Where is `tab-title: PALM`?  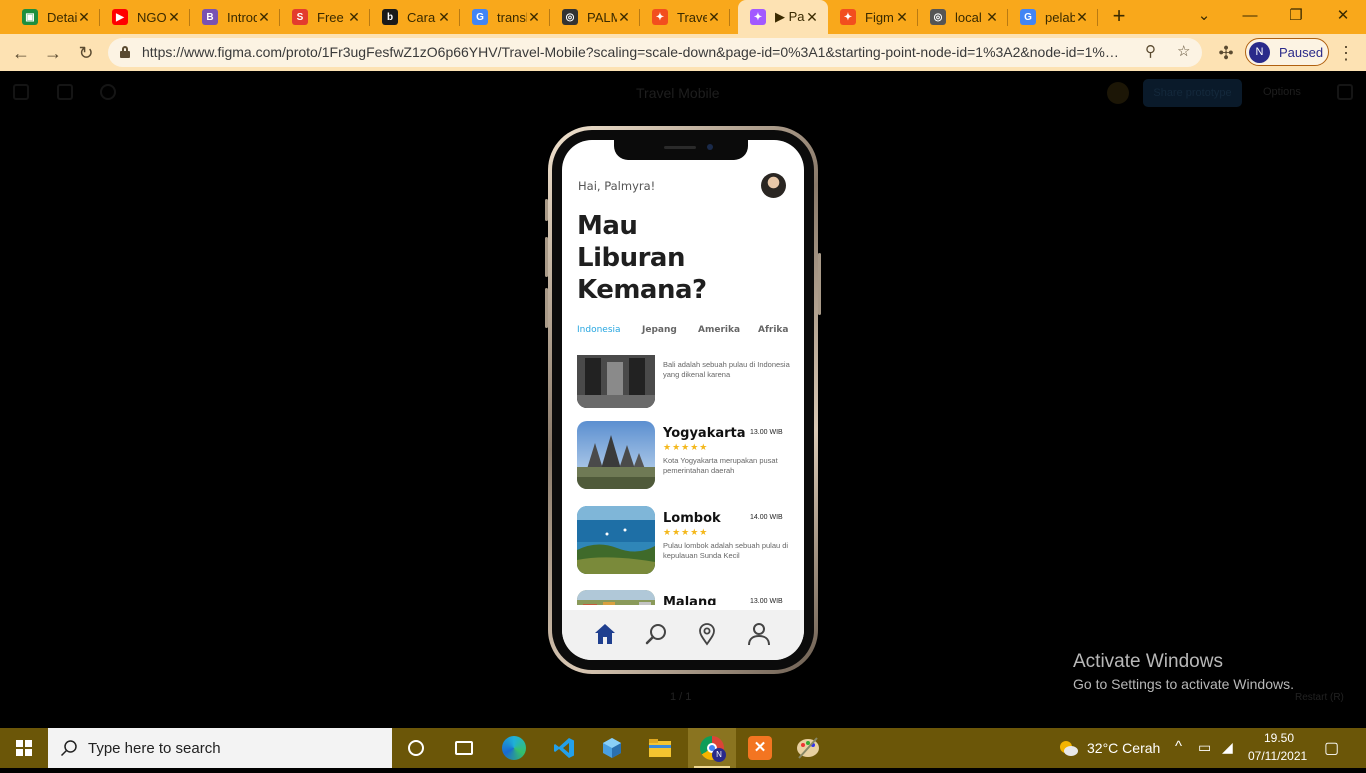
tab-title: PALM is located at coordinates (602, 17).